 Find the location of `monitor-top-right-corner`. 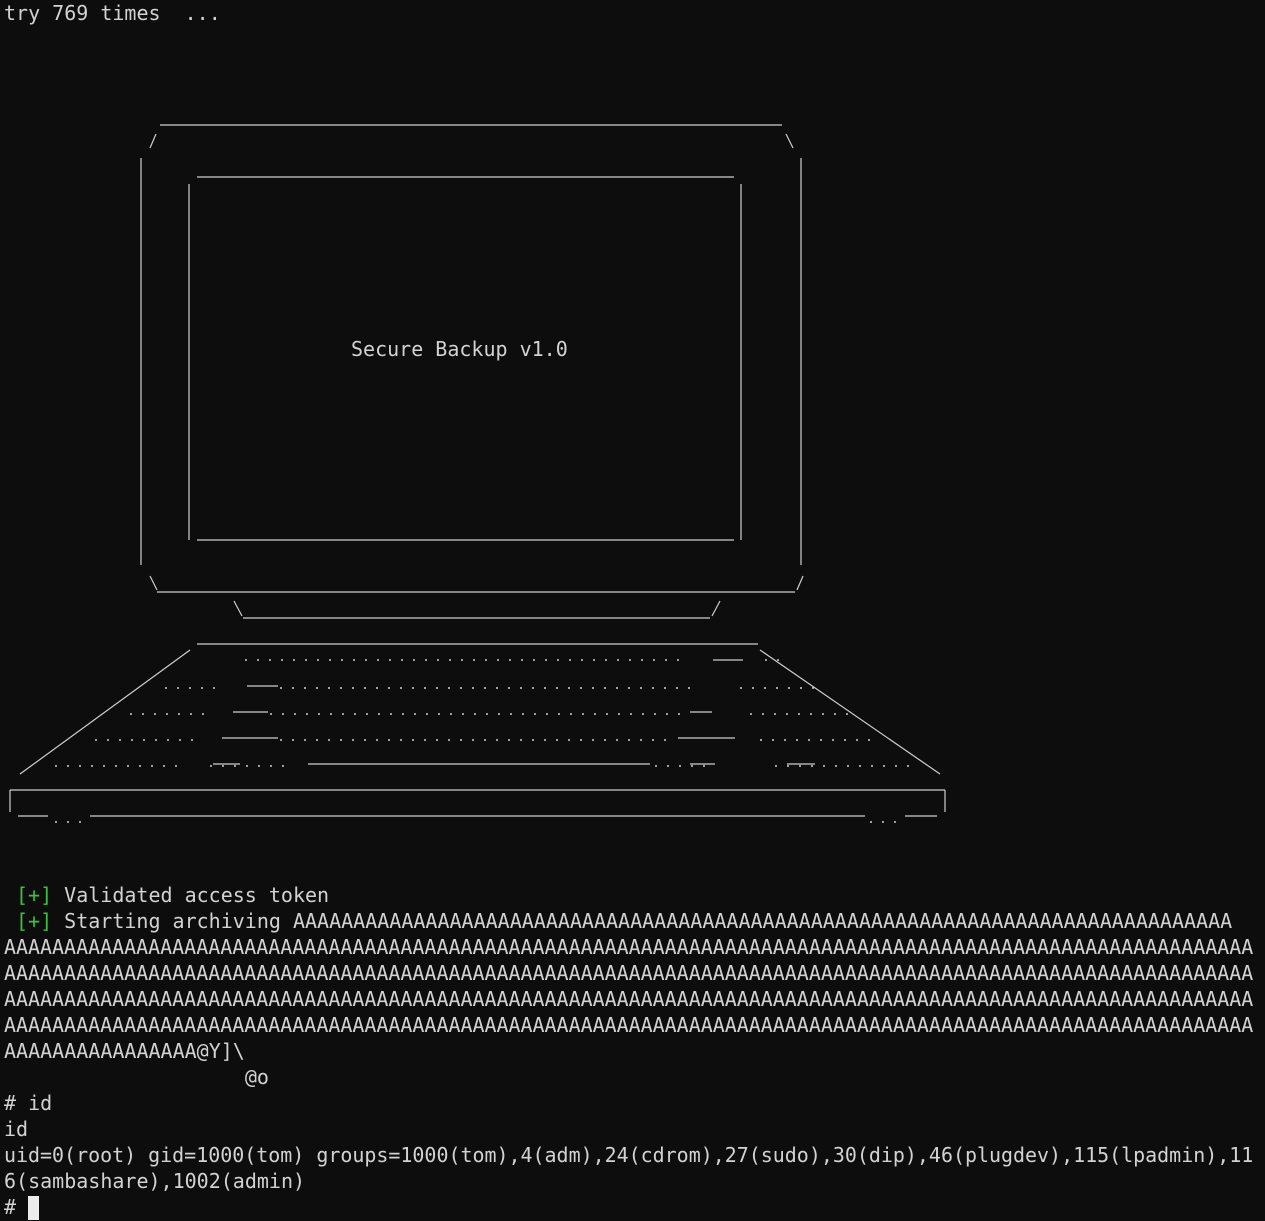

monitor-top-right-corner is located at coordinates (789, 141).